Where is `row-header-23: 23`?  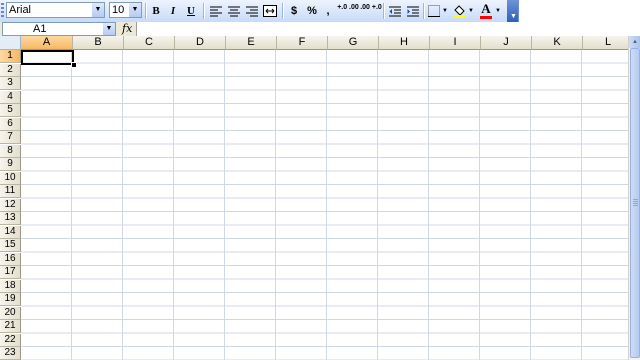 row-header-23: 23 is located at coordinates (10, 353).